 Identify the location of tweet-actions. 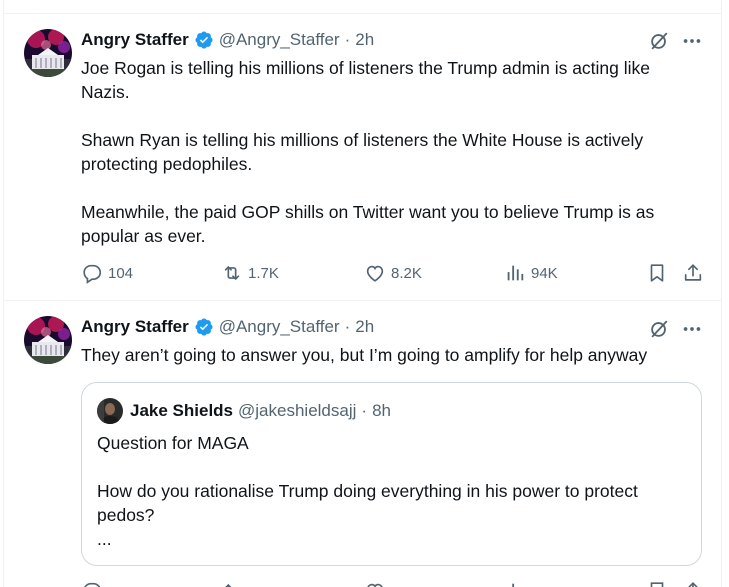
(396, 583).